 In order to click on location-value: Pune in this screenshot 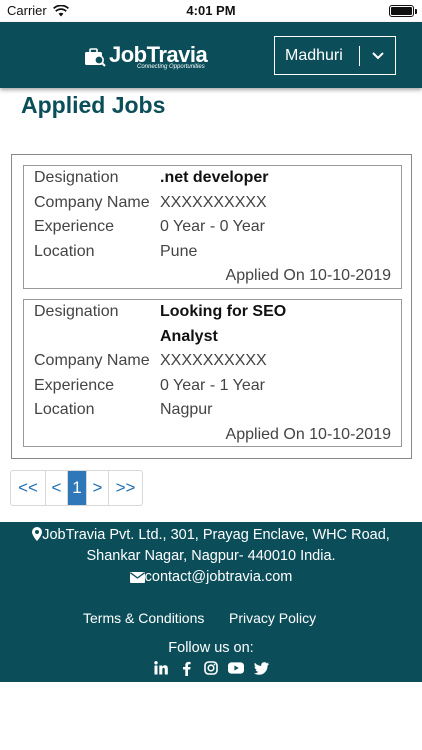, I will do `click(179, 251)`.